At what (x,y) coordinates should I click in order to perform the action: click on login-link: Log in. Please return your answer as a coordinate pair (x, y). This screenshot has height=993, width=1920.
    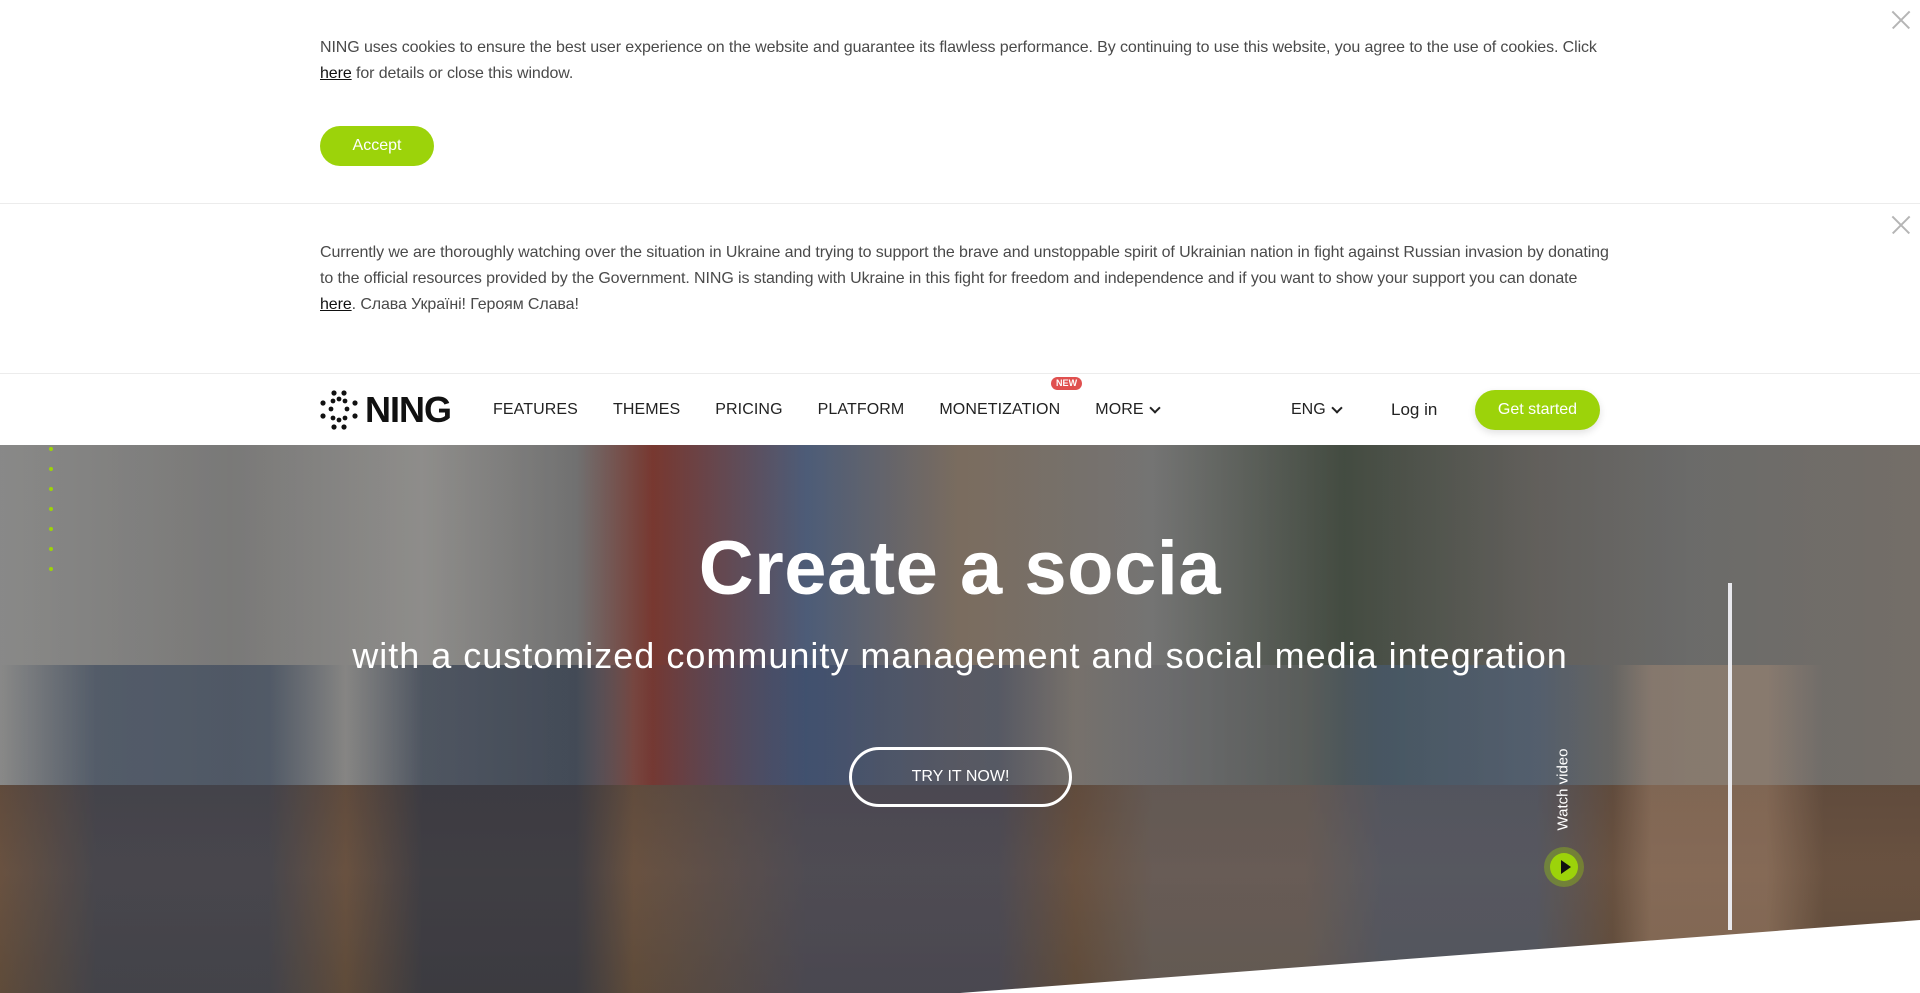
    Looking at the image, I should click on (1414, 410).